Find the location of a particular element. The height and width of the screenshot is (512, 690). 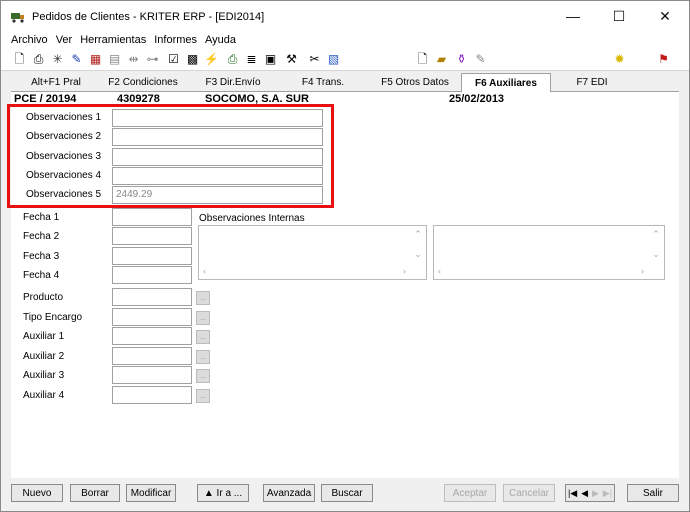

fecha-4-input is located at coordinates (152, 275).